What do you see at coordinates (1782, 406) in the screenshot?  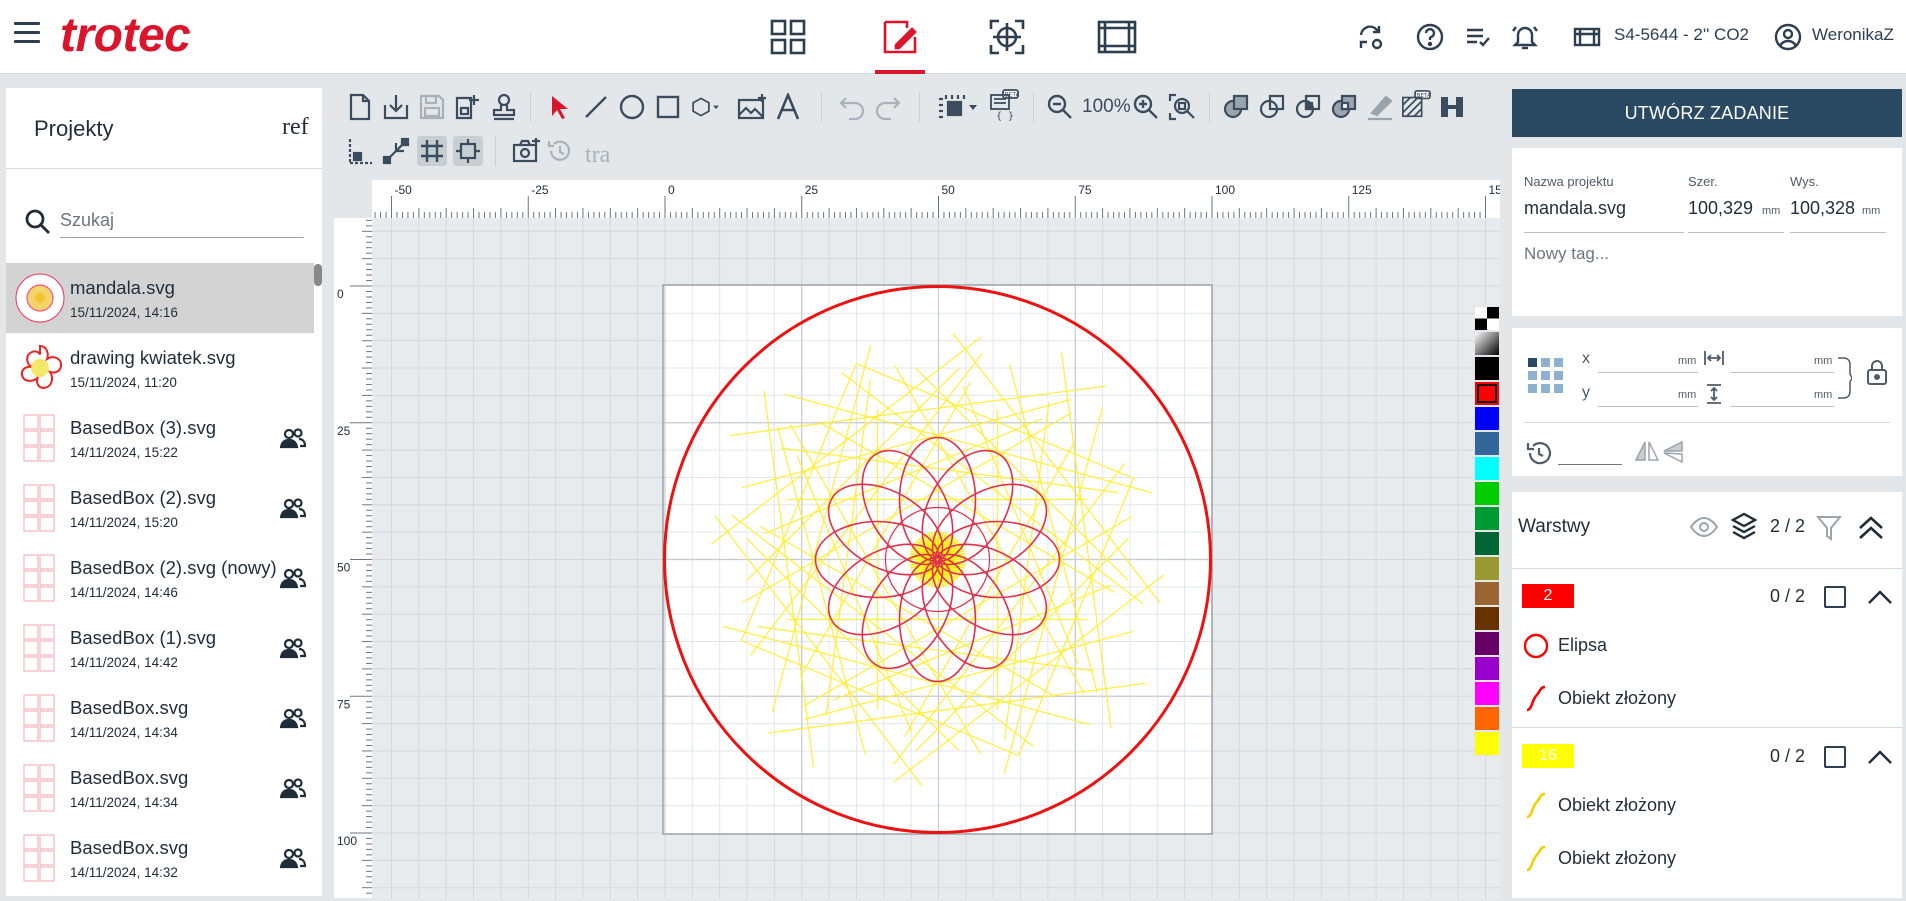 I see `h-input` at bounding box center [1782, 406].